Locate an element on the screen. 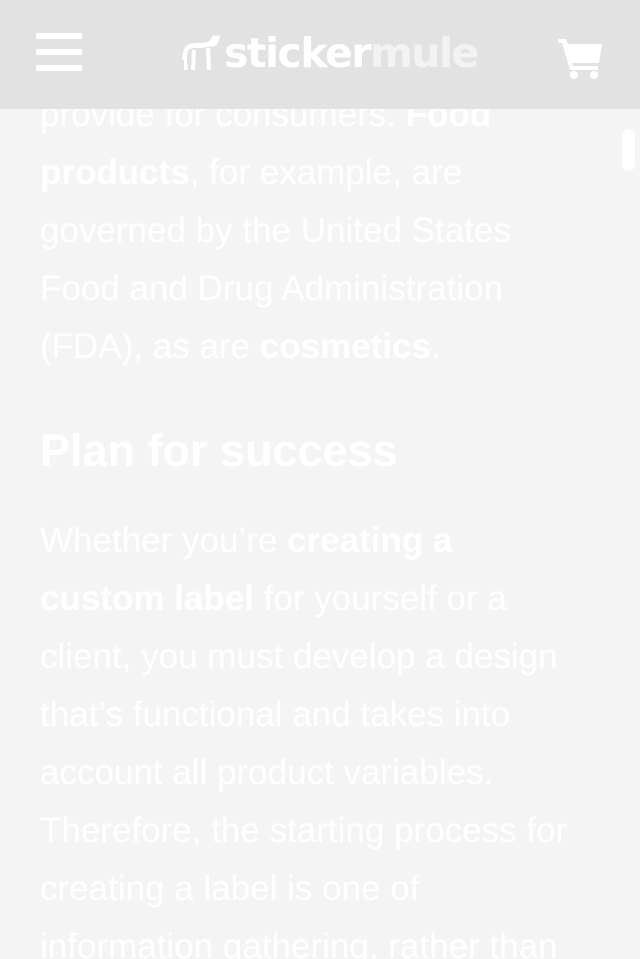  link-cosmetics: cosmetics is located at coordinates (345, 346).